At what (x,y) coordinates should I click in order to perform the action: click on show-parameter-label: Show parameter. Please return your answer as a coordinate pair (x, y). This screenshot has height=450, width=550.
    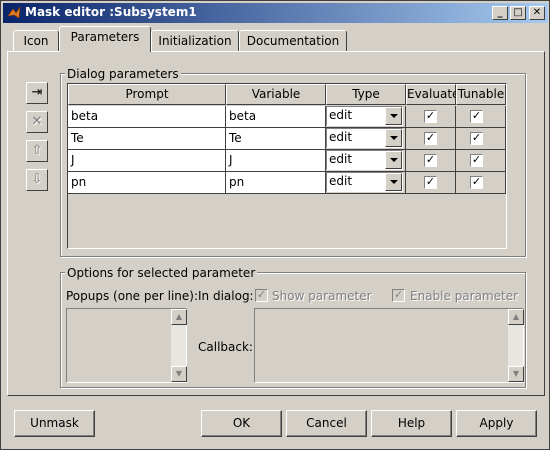
    Looking at the image, I should click on (322, 296).